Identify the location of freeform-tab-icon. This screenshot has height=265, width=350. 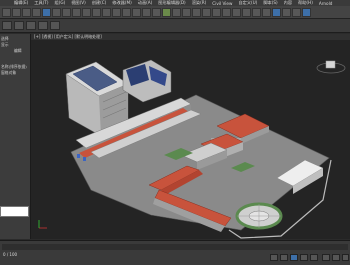
(19, 25).